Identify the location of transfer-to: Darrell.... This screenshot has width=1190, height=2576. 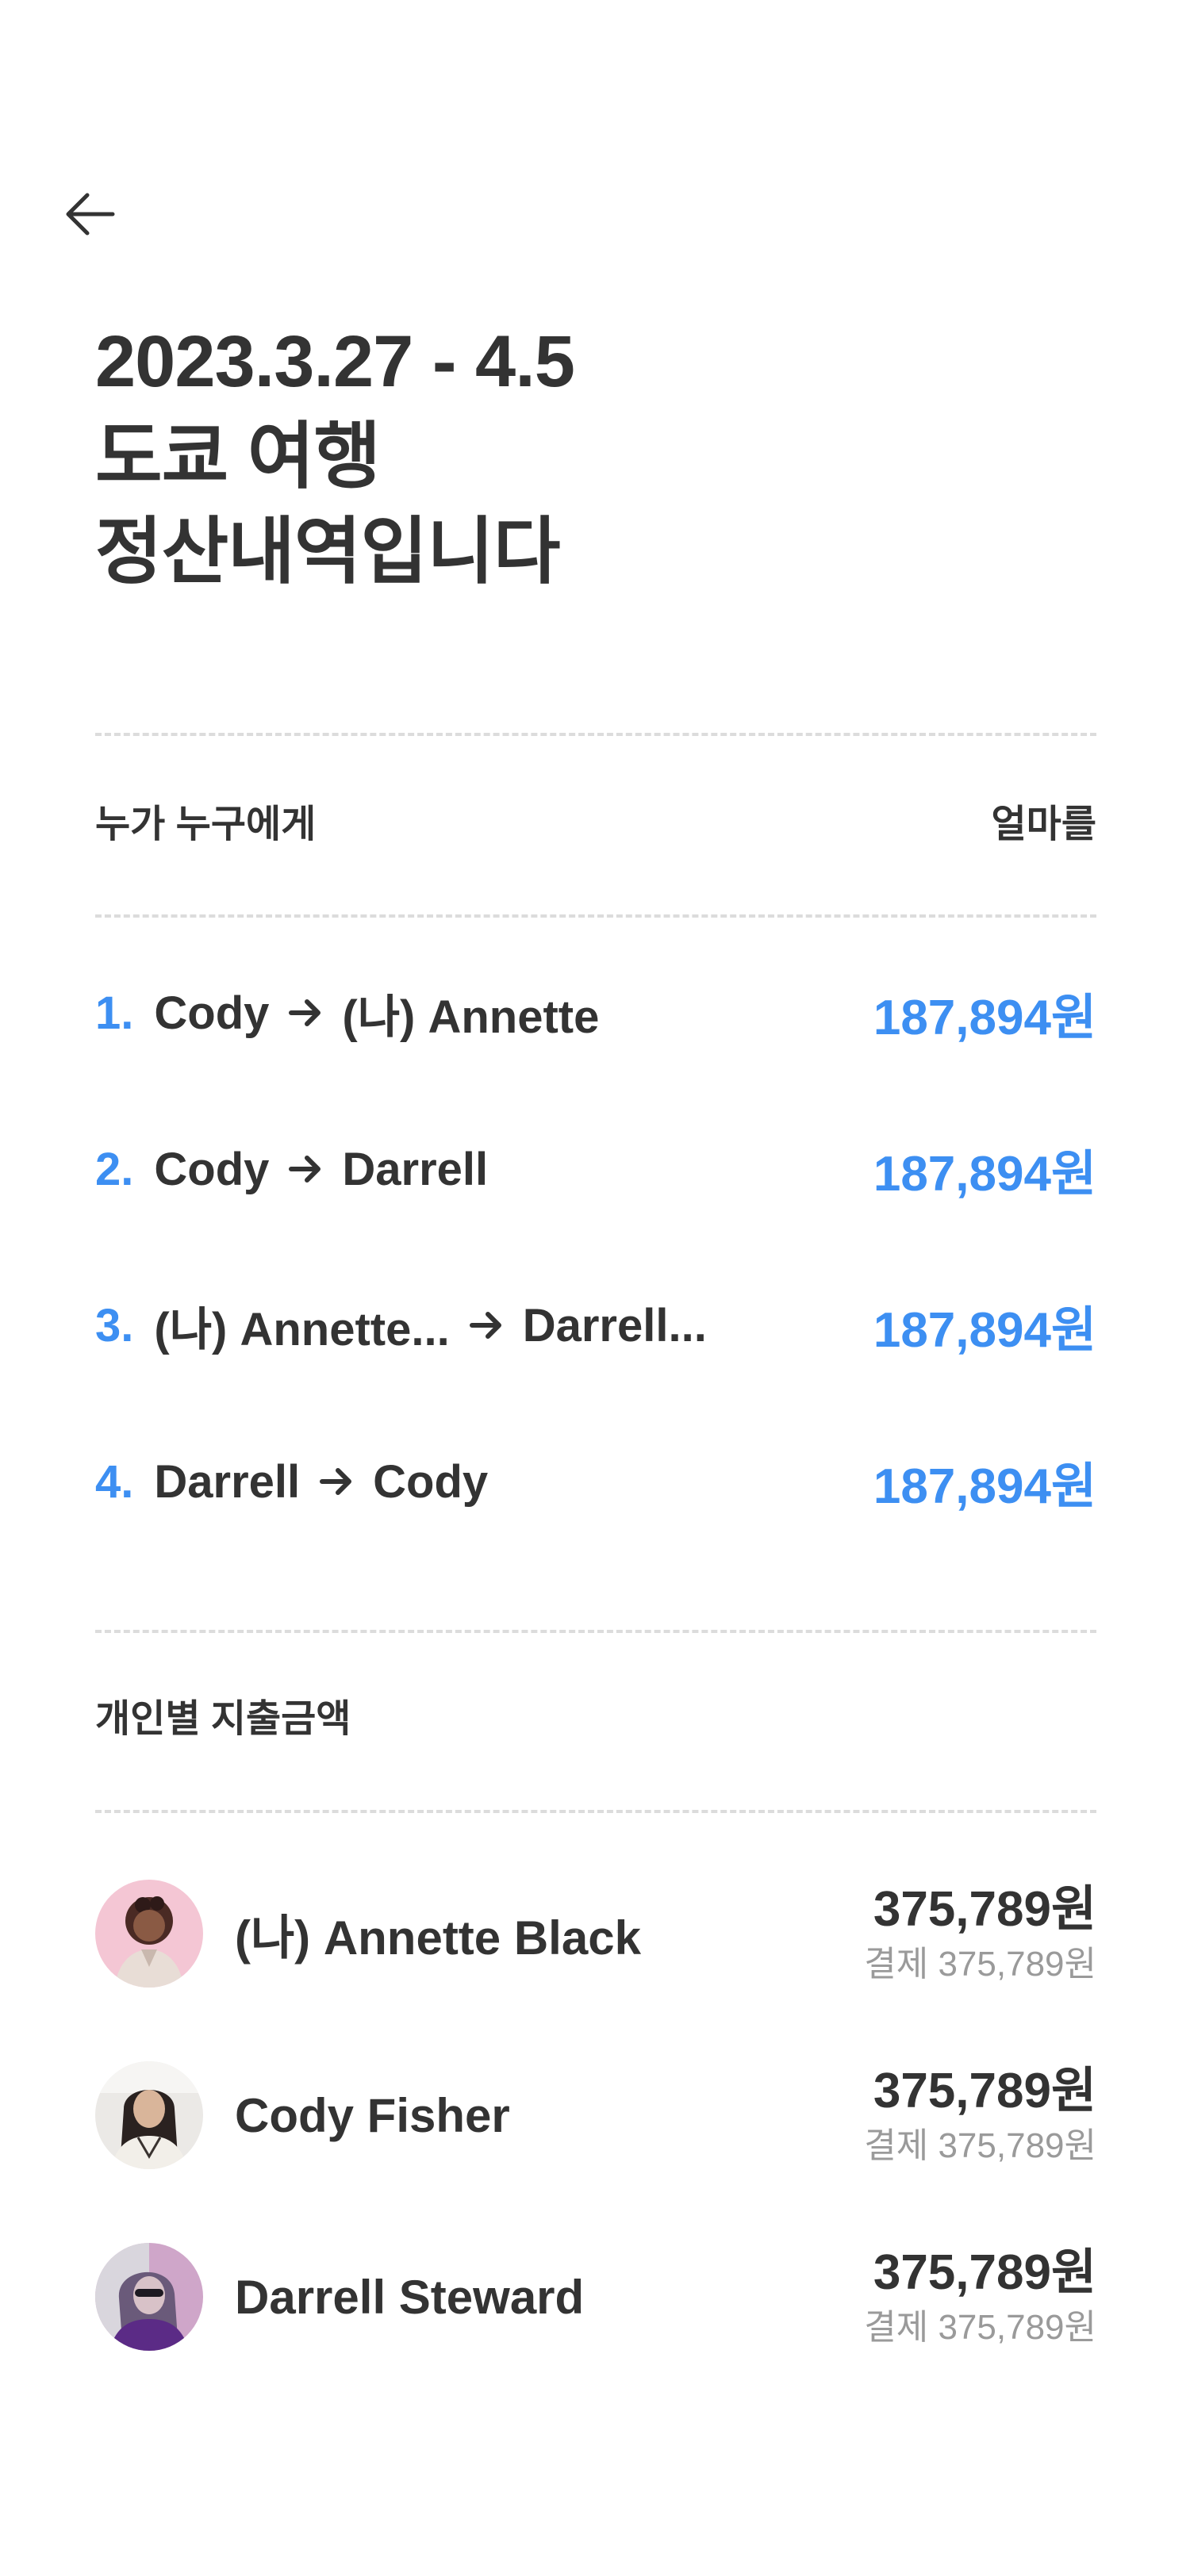
(614, 1325).